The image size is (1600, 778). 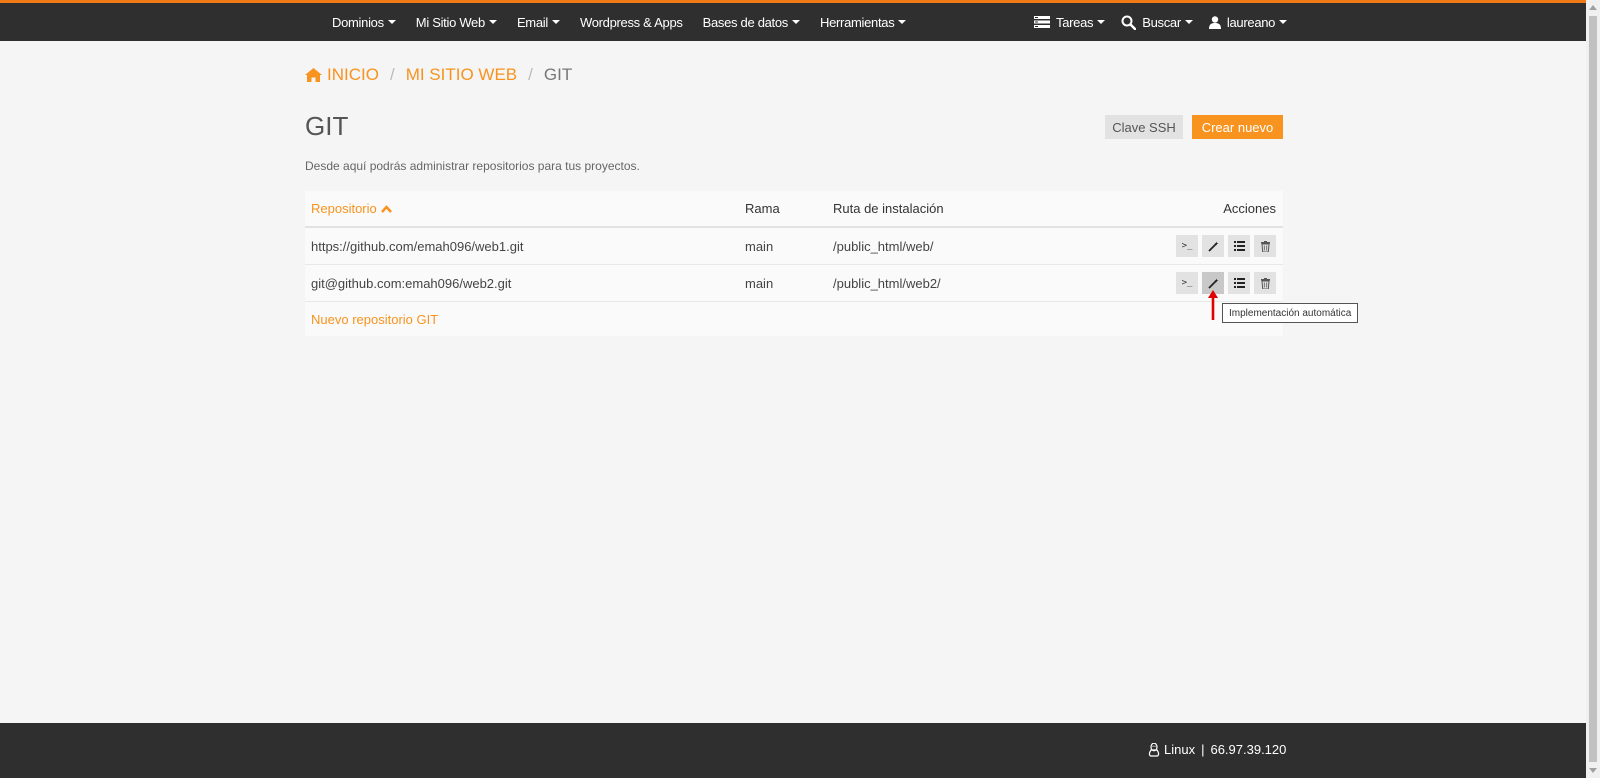 I want to click on breadcrumb-current: GIT, so click(x=558, y=74).